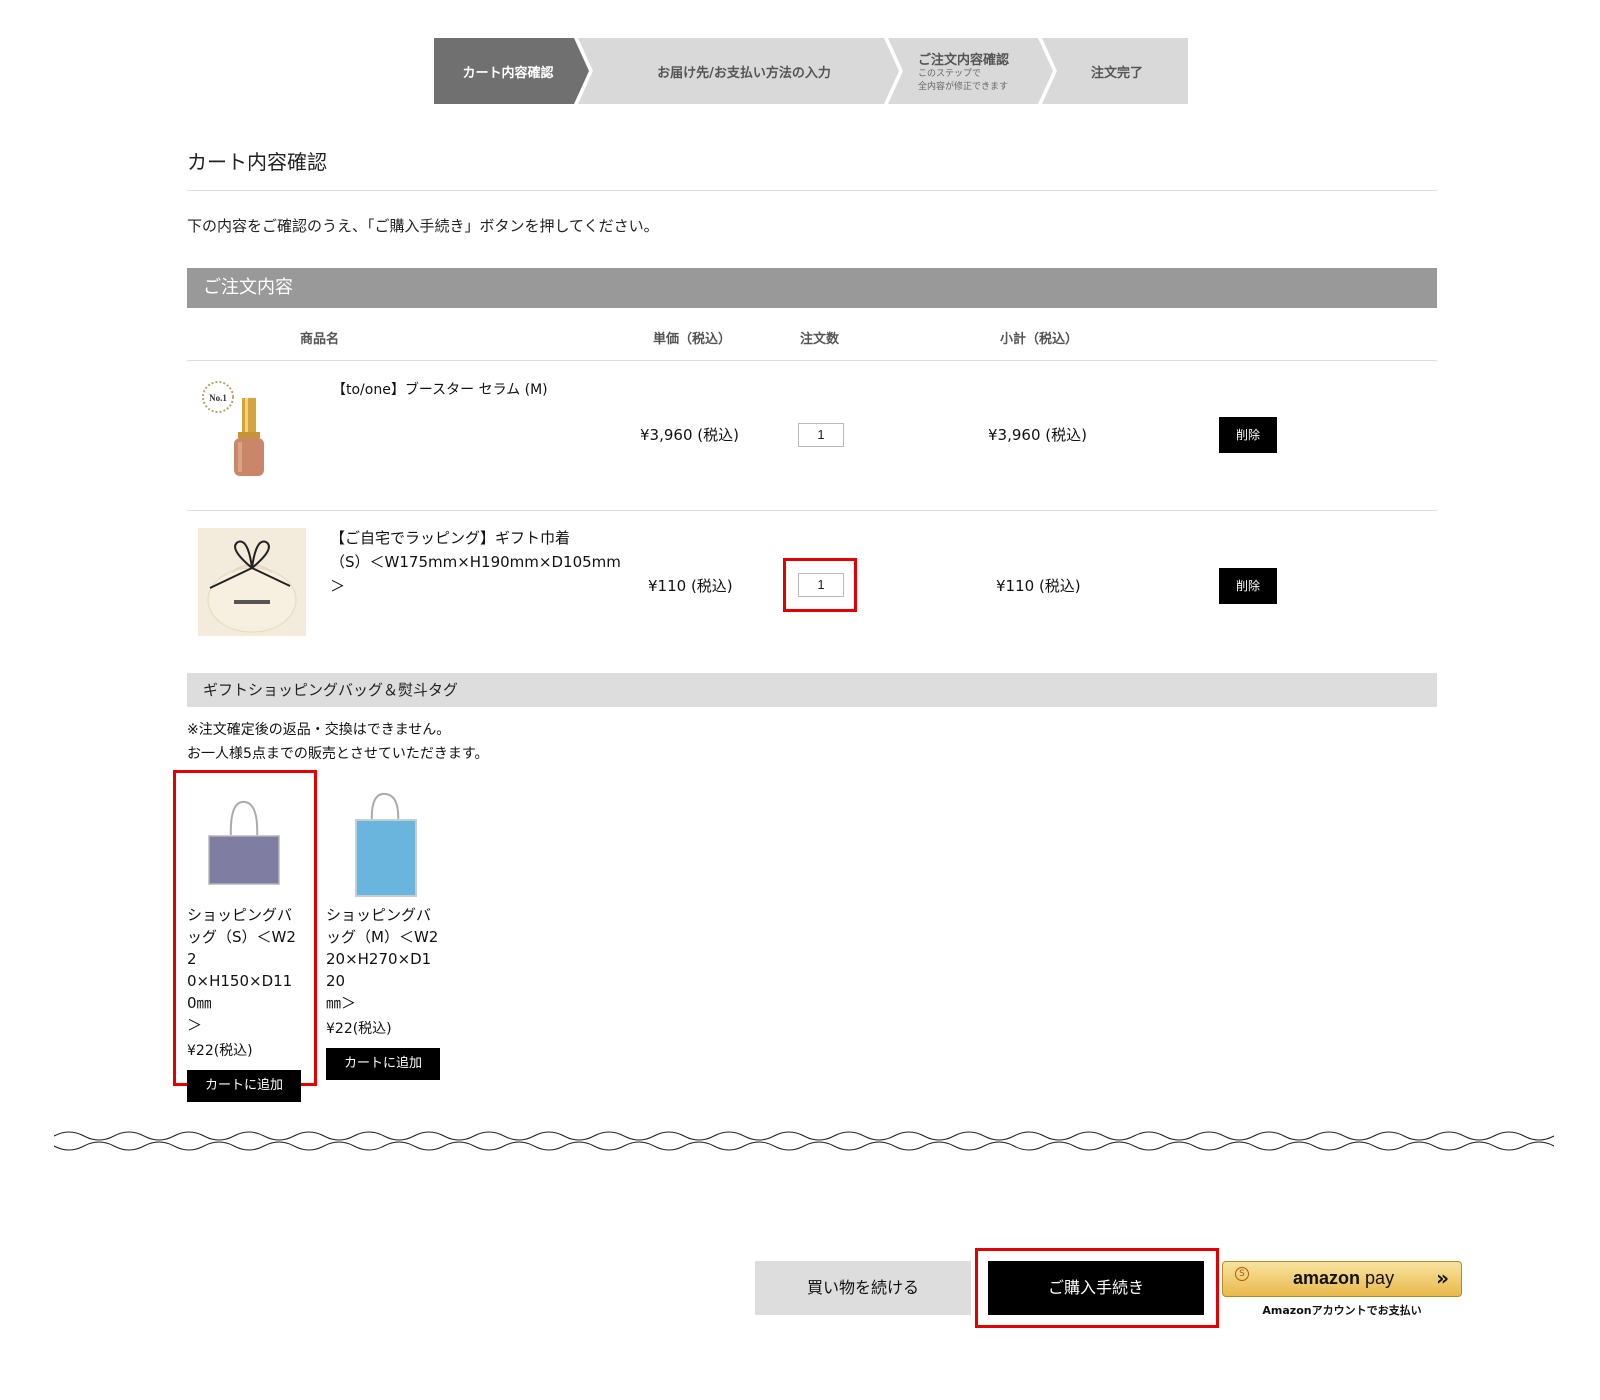 This screenshot has width=1600, height=1400. I want to click on step-cart: カート内容確認, so click(508, 71).